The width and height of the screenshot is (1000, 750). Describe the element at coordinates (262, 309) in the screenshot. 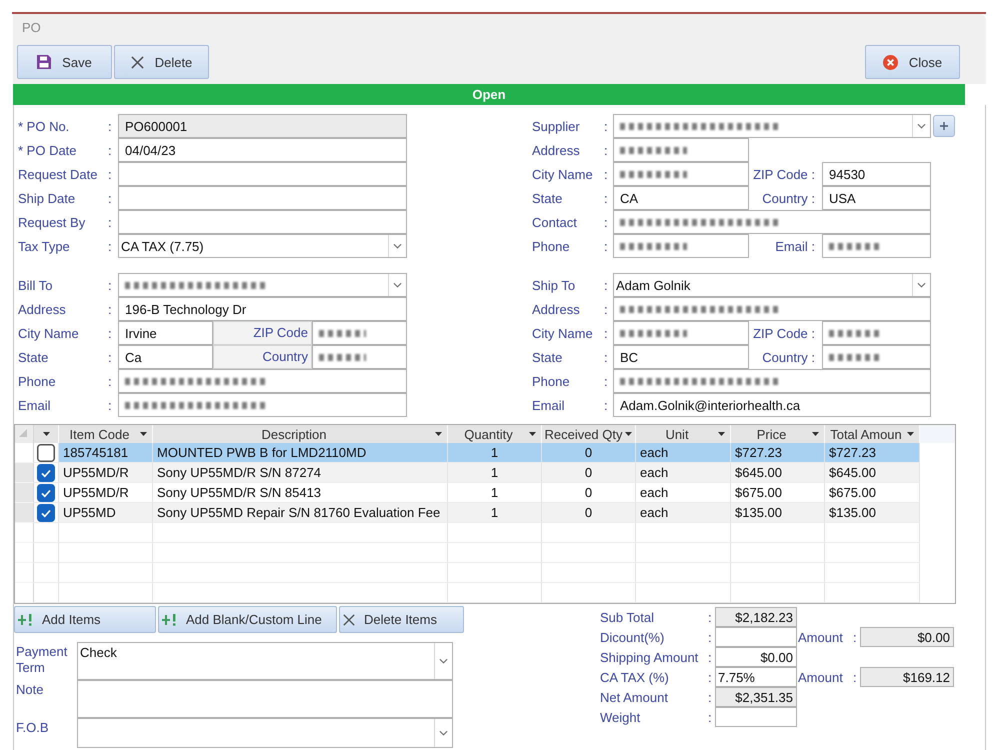

I see `text-field: 196-B Technology Dr` at that location.